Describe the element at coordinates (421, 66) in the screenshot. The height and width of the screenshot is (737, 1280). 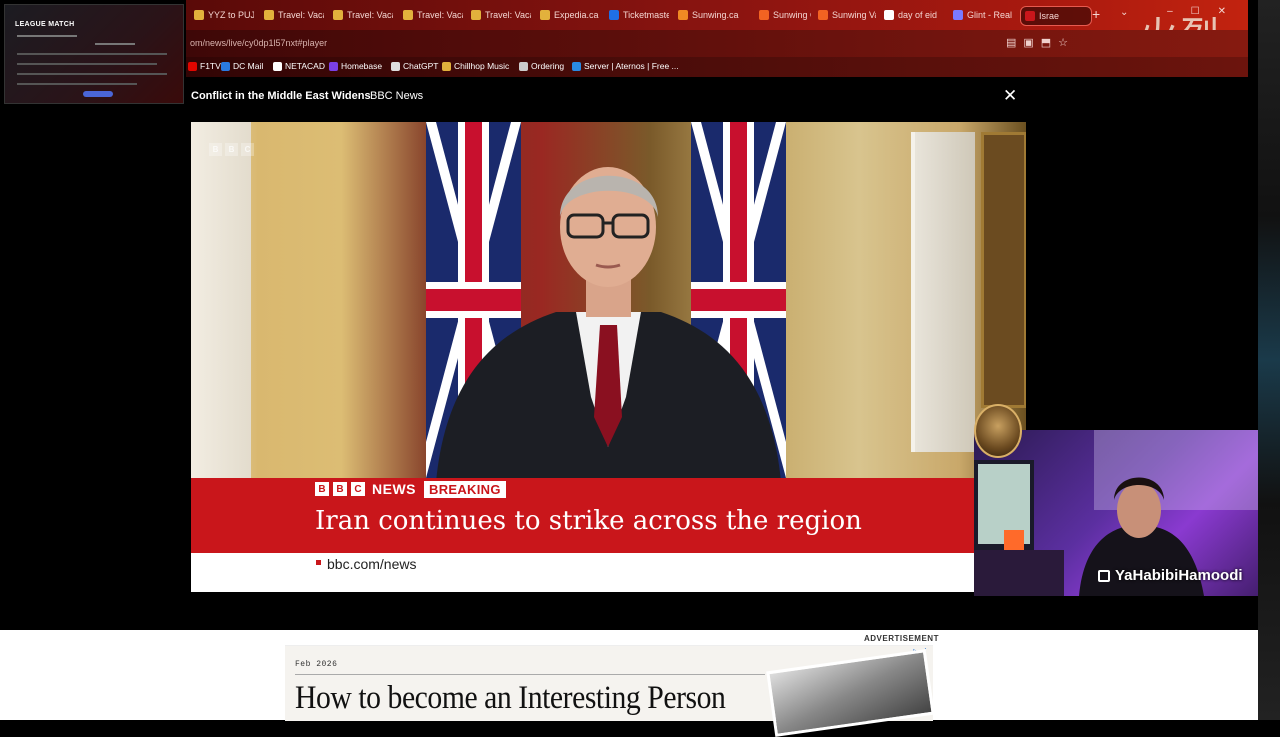
I see `bookmark-label: ChatGPT` at that location.